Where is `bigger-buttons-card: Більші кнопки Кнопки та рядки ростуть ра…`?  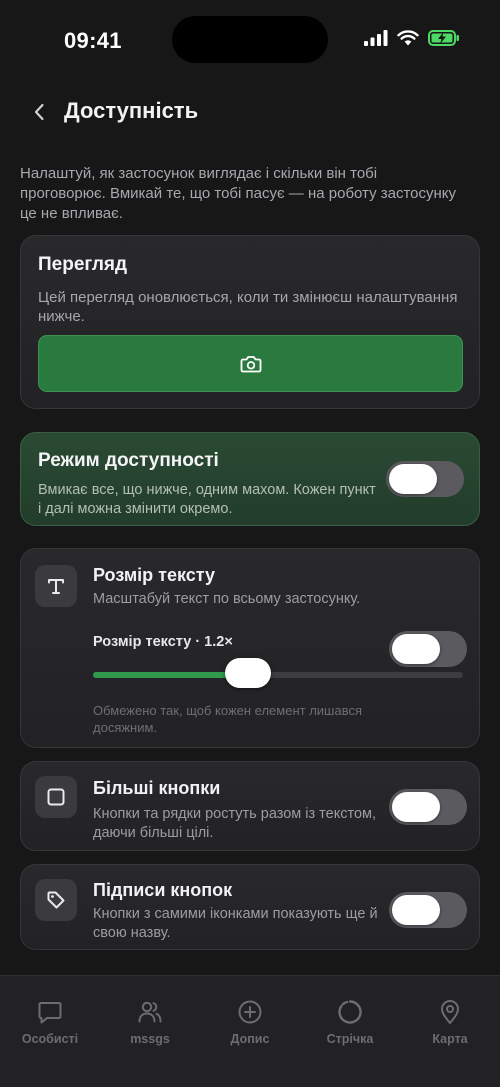 bigger-buttons-card: Більші кнопки Кнопки та рядки ростуть ра… is located at coordinates (250, 806).